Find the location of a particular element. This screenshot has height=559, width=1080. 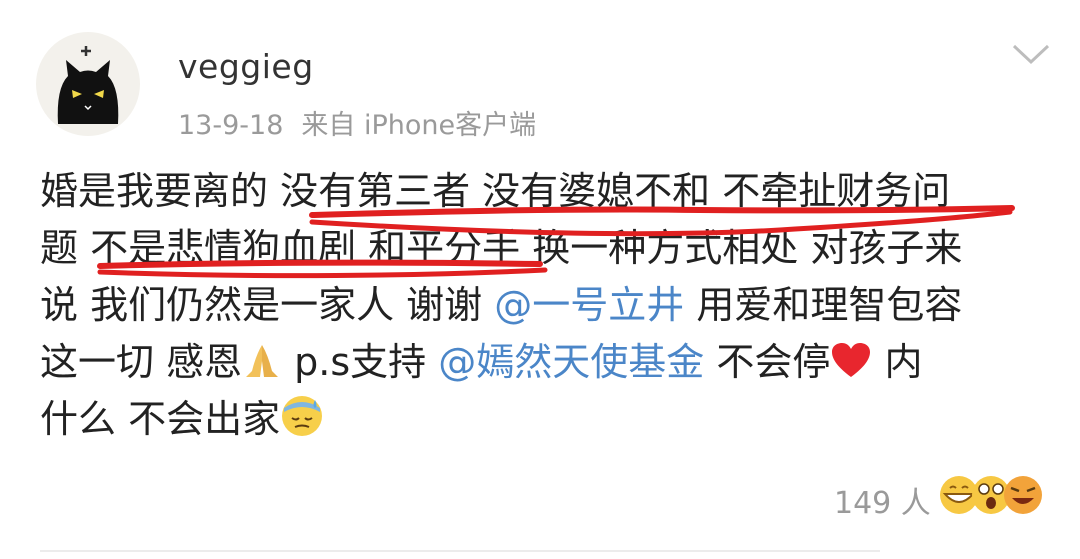

post-date: 13-9-18 is located at coordinates (231, 125).